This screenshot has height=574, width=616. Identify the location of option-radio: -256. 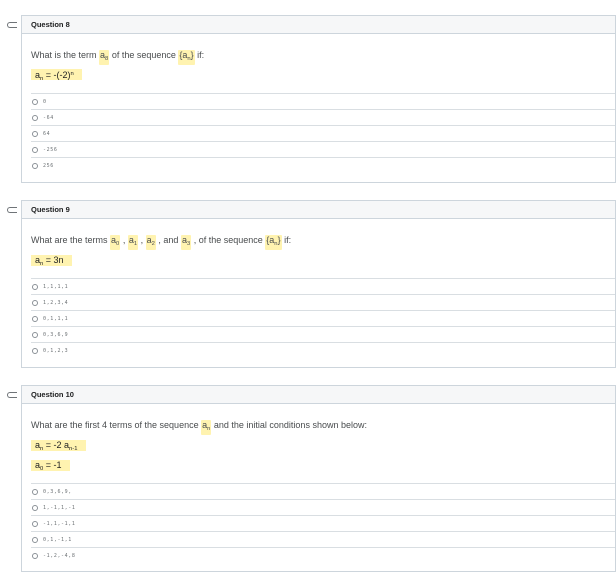
(323, 149).